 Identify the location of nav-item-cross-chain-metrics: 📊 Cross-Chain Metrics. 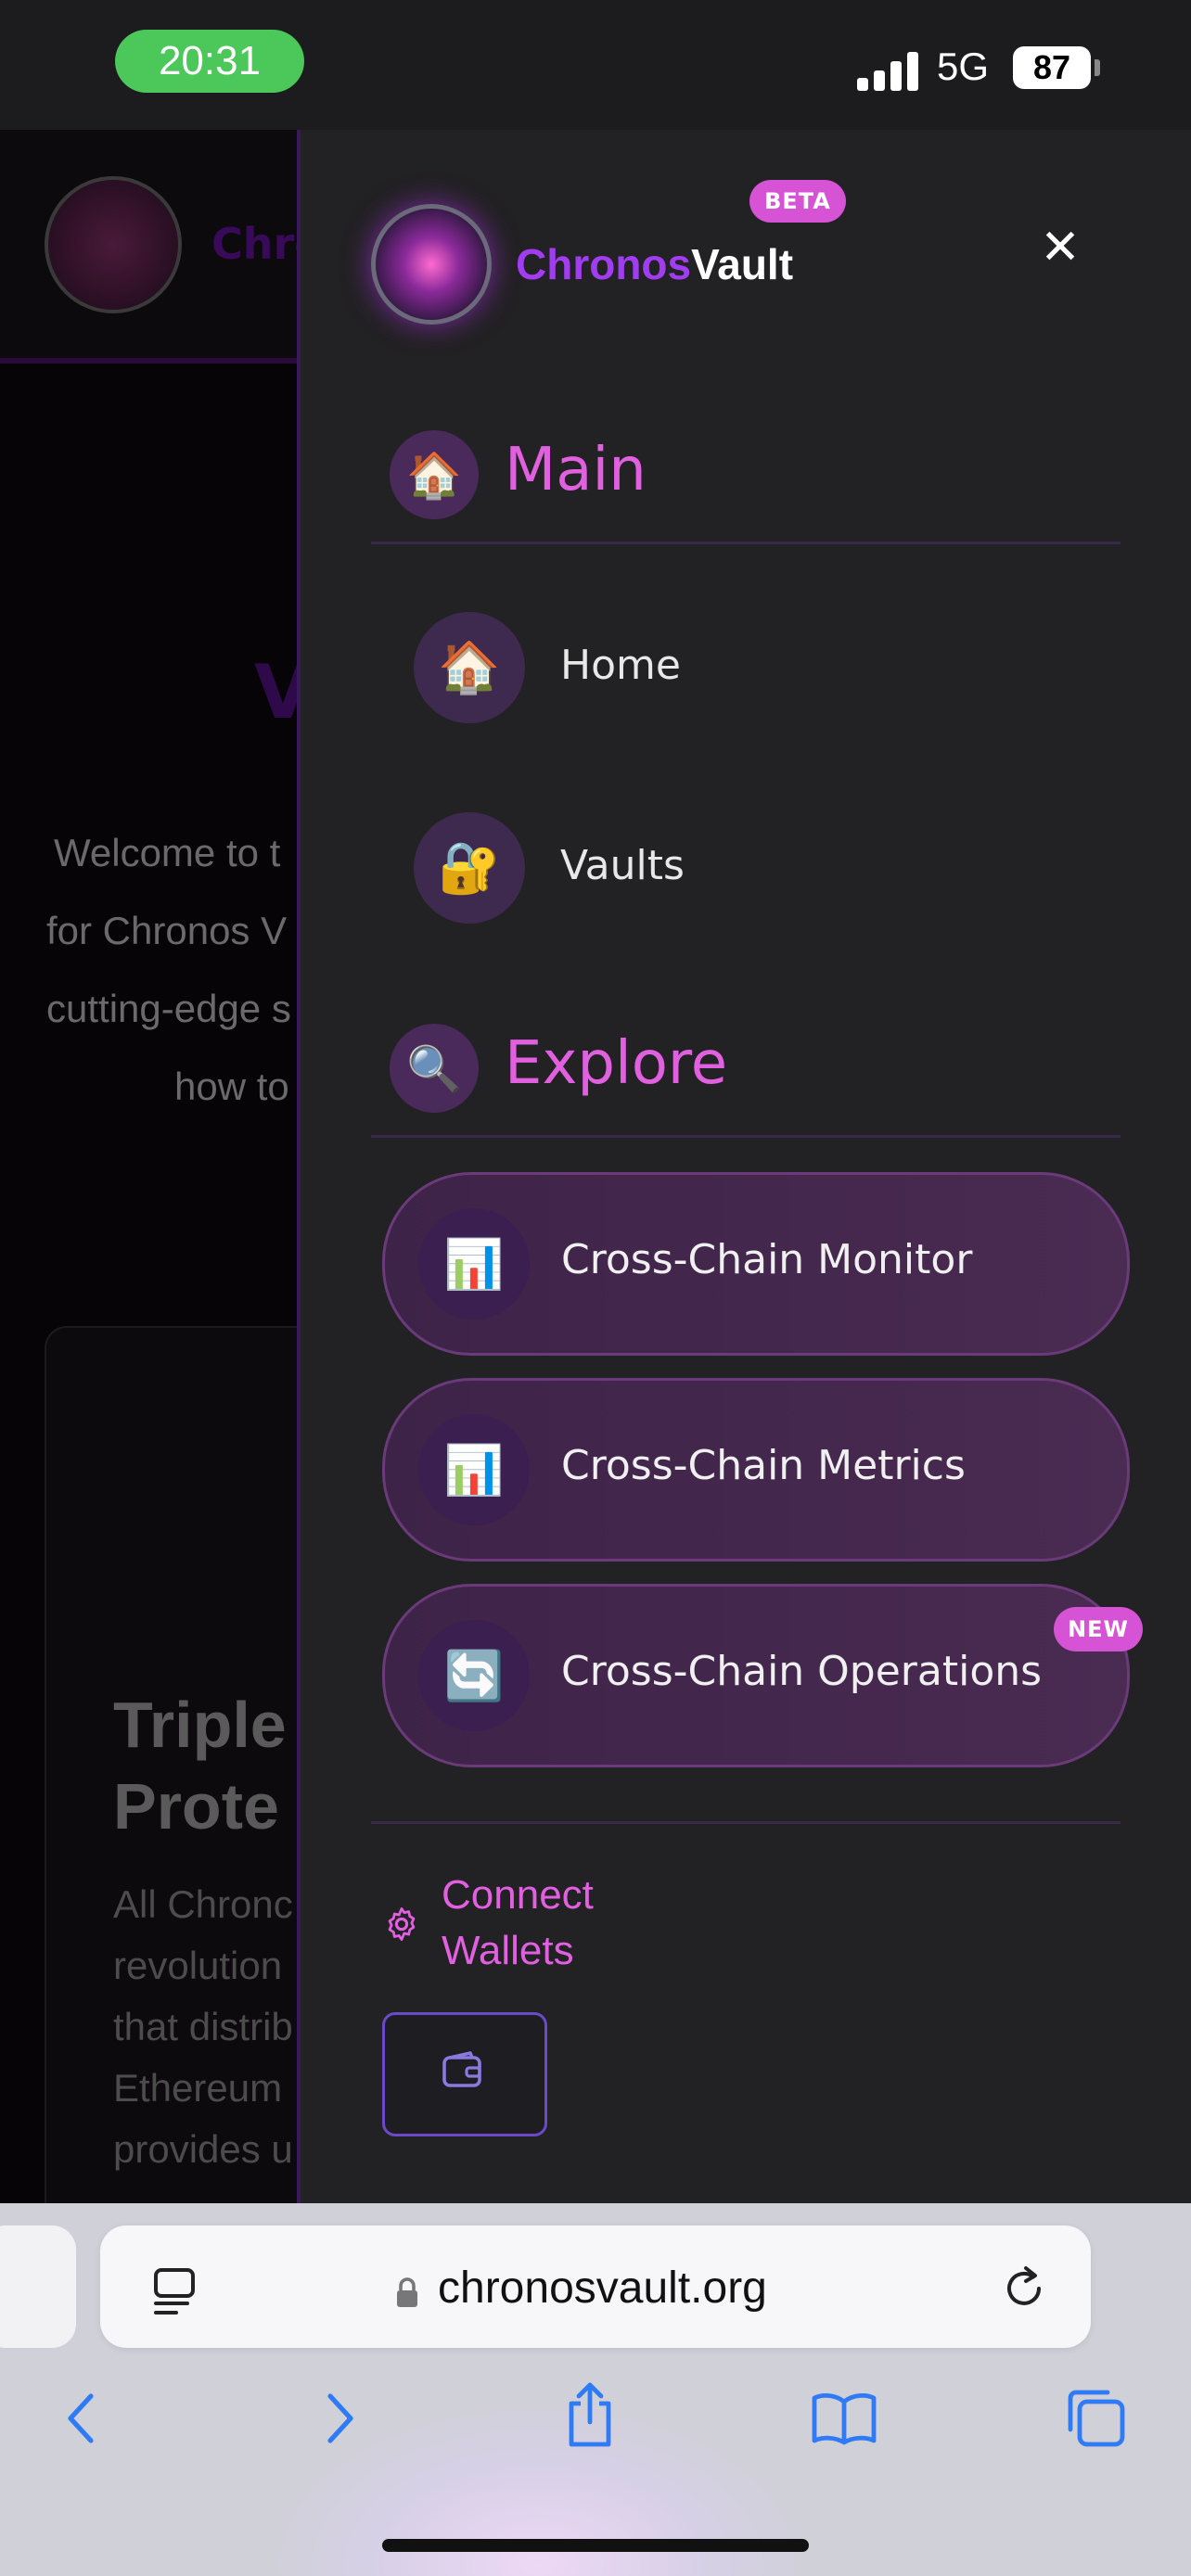
(756, 1470).